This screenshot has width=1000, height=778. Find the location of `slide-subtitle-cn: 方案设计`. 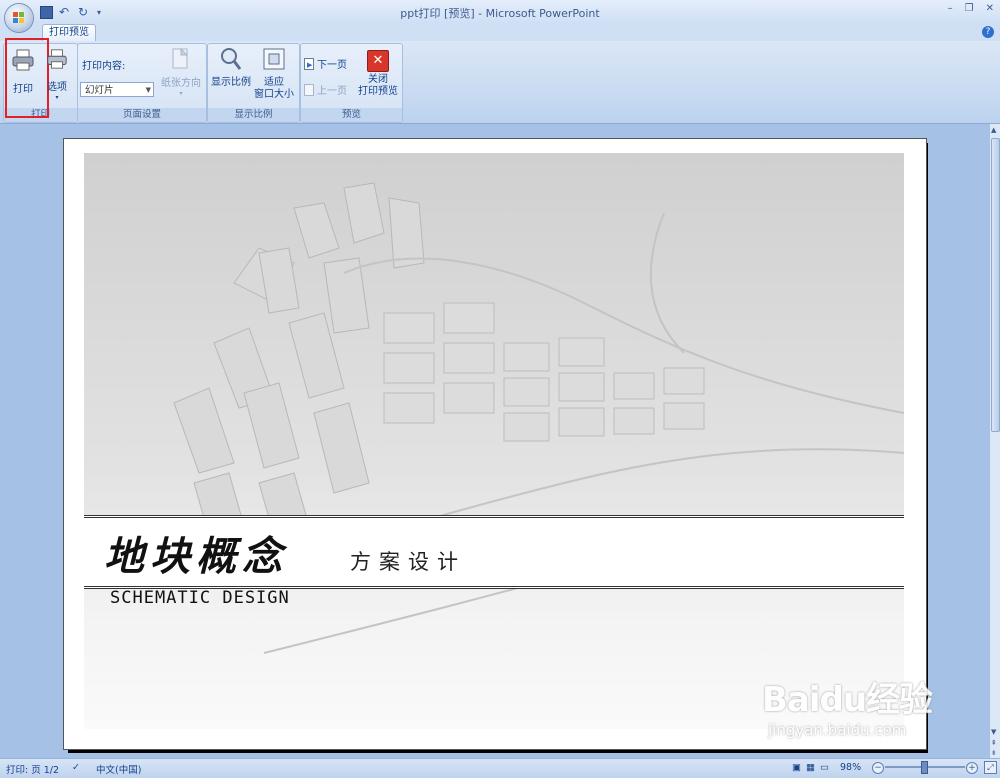

slide-subtitle-cn: 方案设计 is located at coordinates (408, 562).